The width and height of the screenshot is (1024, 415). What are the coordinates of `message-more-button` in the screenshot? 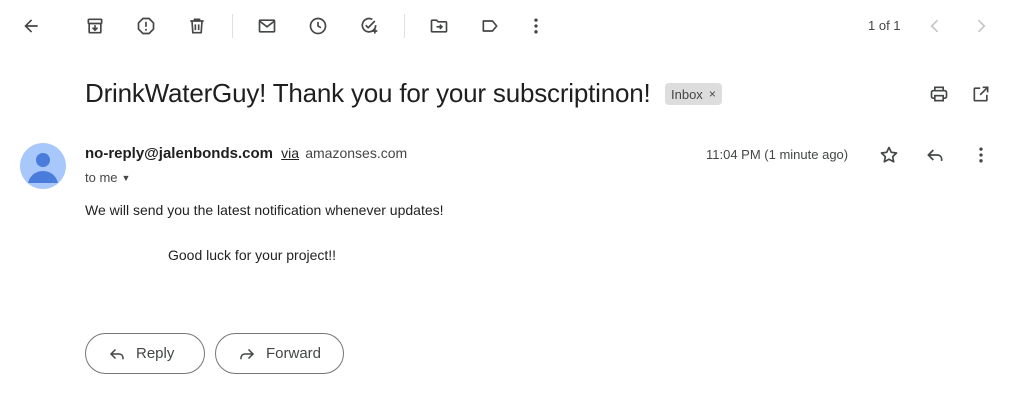 It's located at (981, 155).